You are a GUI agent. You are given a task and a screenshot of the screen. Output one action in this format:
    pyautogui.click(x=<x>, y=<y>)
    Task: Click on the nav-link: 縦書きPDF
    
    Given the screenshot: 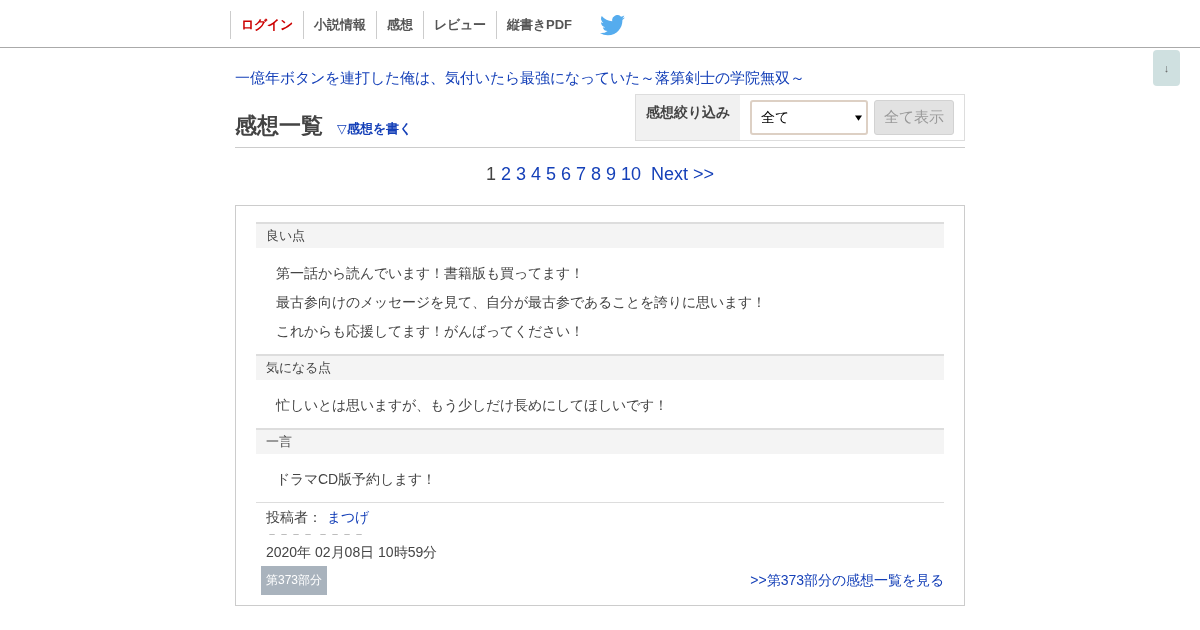 What is the action you would take?
    pyautogui.click(x=539, y=25)
    